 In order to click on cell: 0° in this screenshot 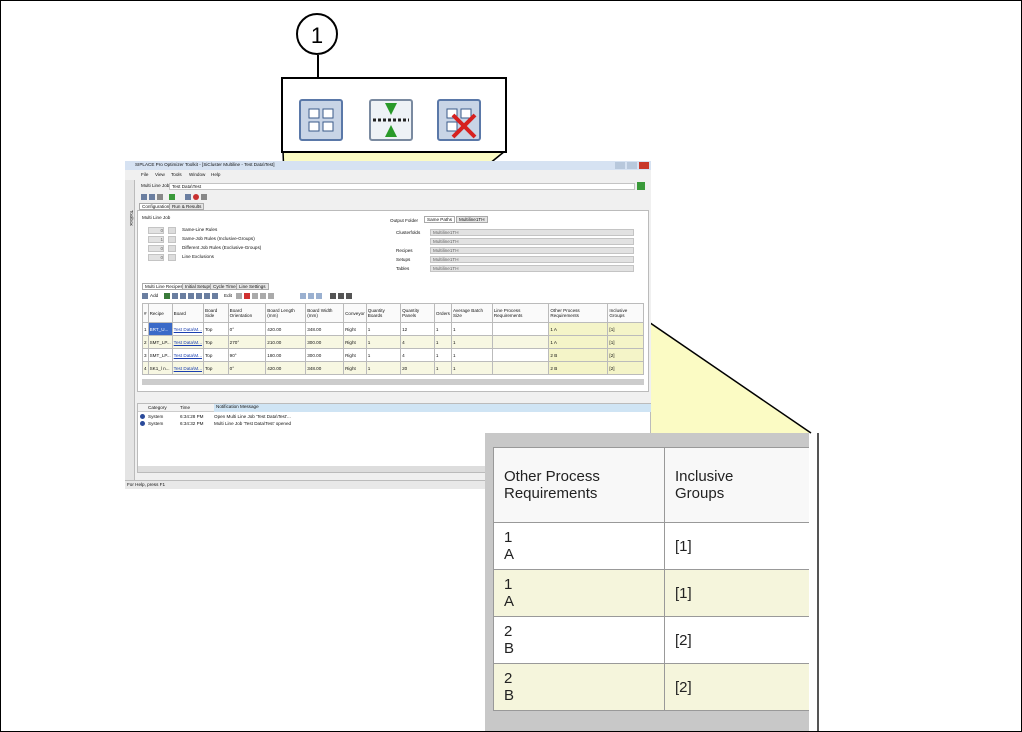, I will do `click(247, 329)`.